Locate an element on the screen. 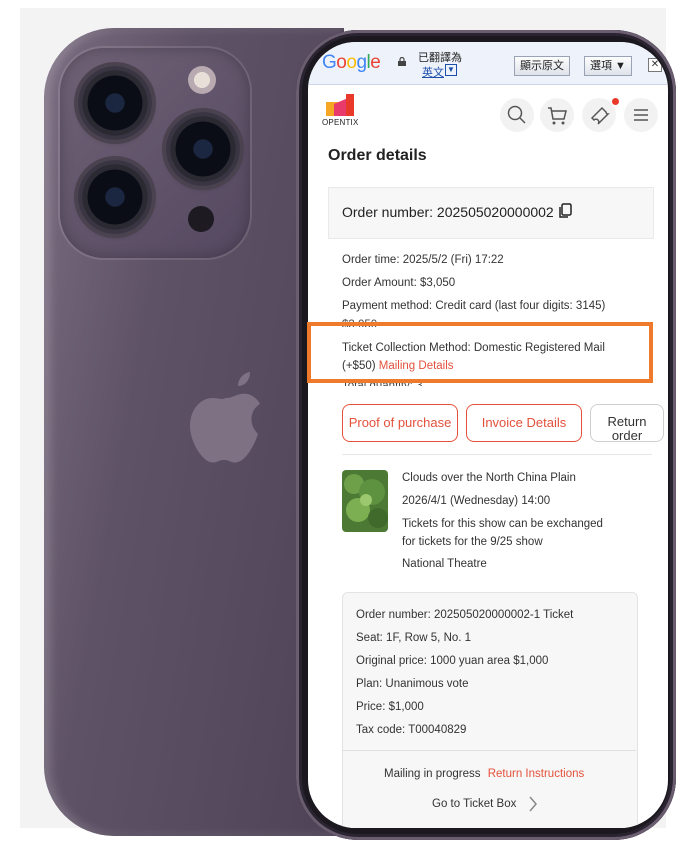  return-order-label: Return order is located at coordinates (627, 428).